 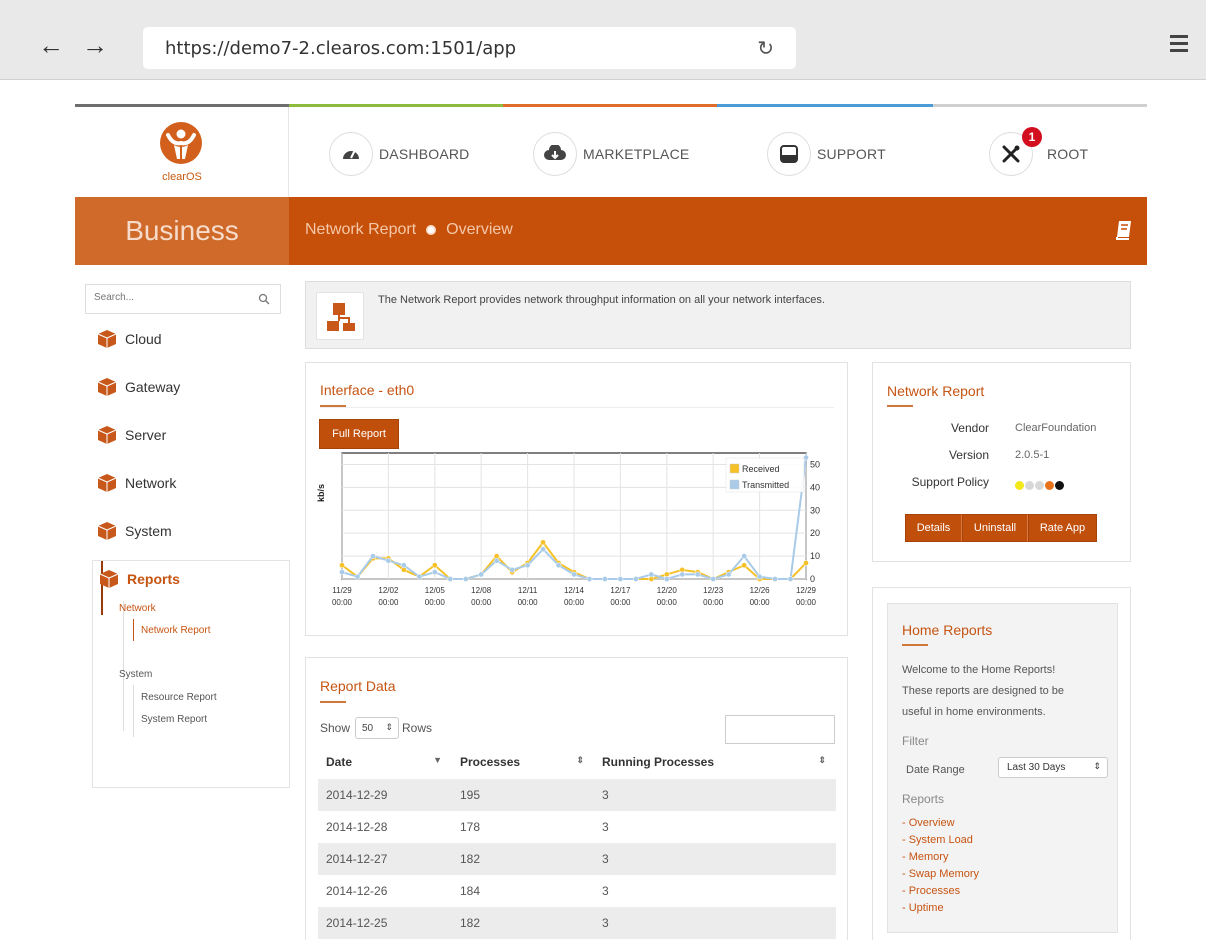 What do you see at coordinates (148, 531) in the screenshot?
I see `sidebar-item-label: System` at bounding box center [148, 531].